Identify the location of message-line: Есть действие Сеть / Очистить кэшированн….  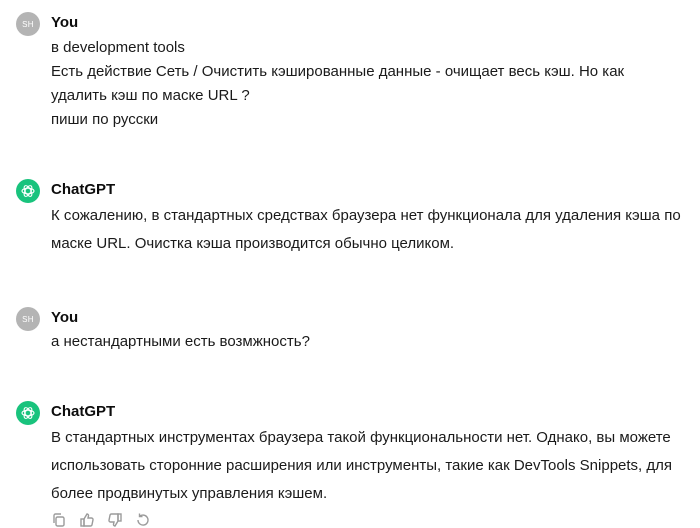
(338, 71).